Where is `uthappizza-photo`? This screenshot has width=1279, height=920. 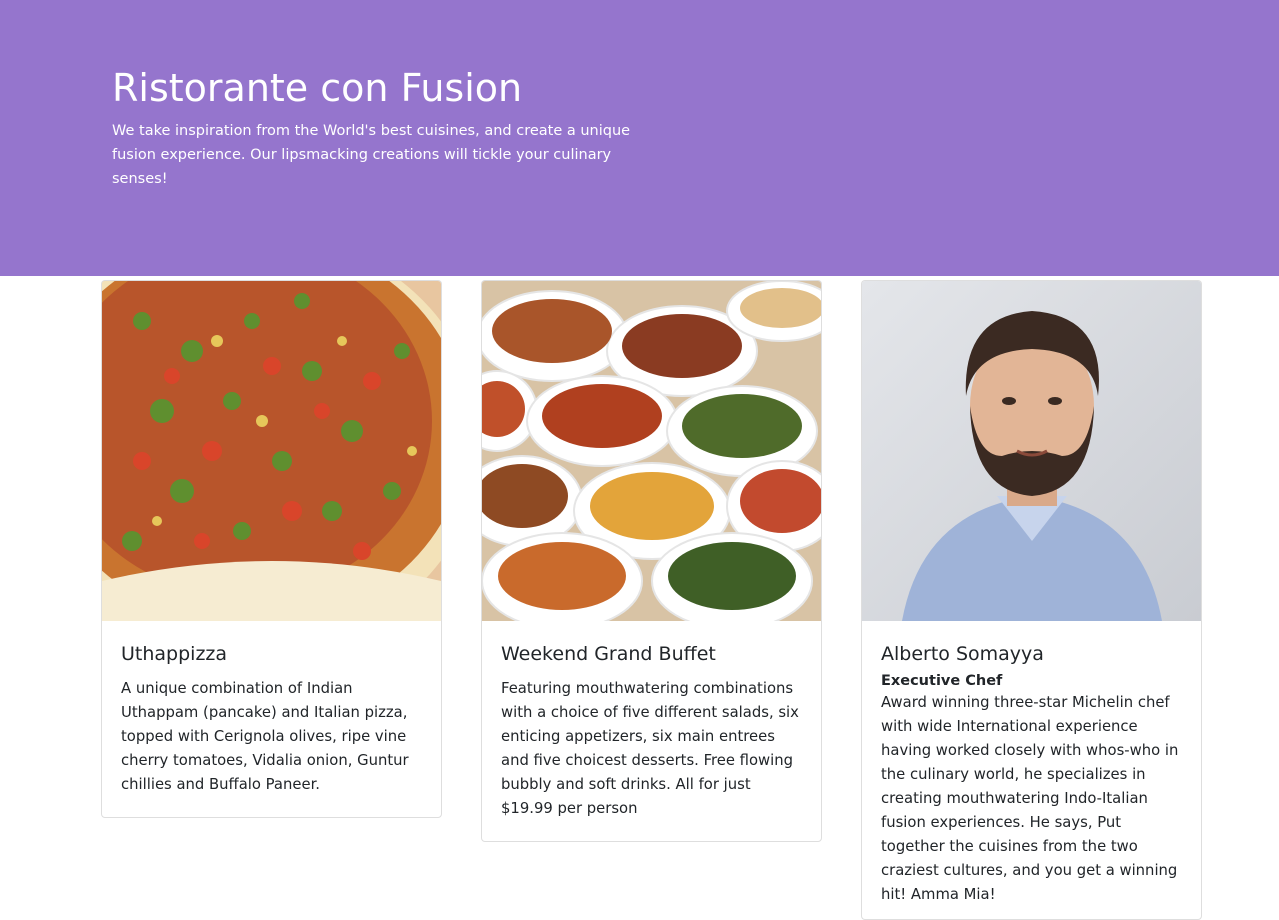
uthappizza-photo is located at coordinates (271, 451).